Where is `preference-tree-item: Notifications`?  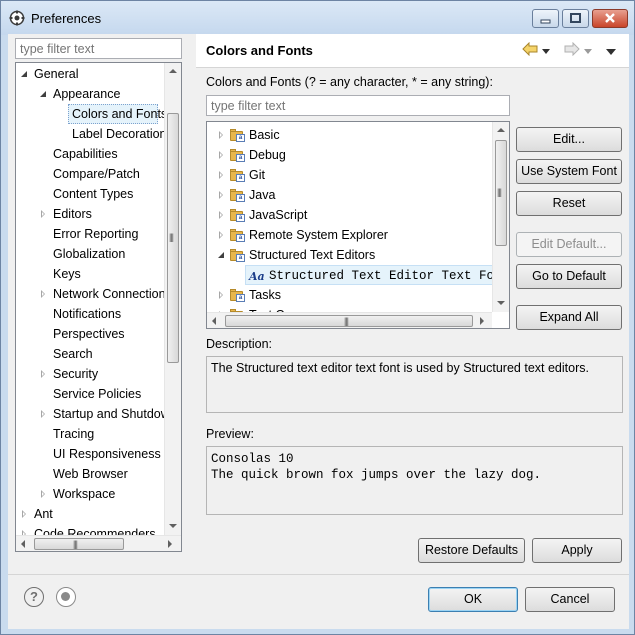
preference-tree-item: Notifications is located at coordinates (87, 314).